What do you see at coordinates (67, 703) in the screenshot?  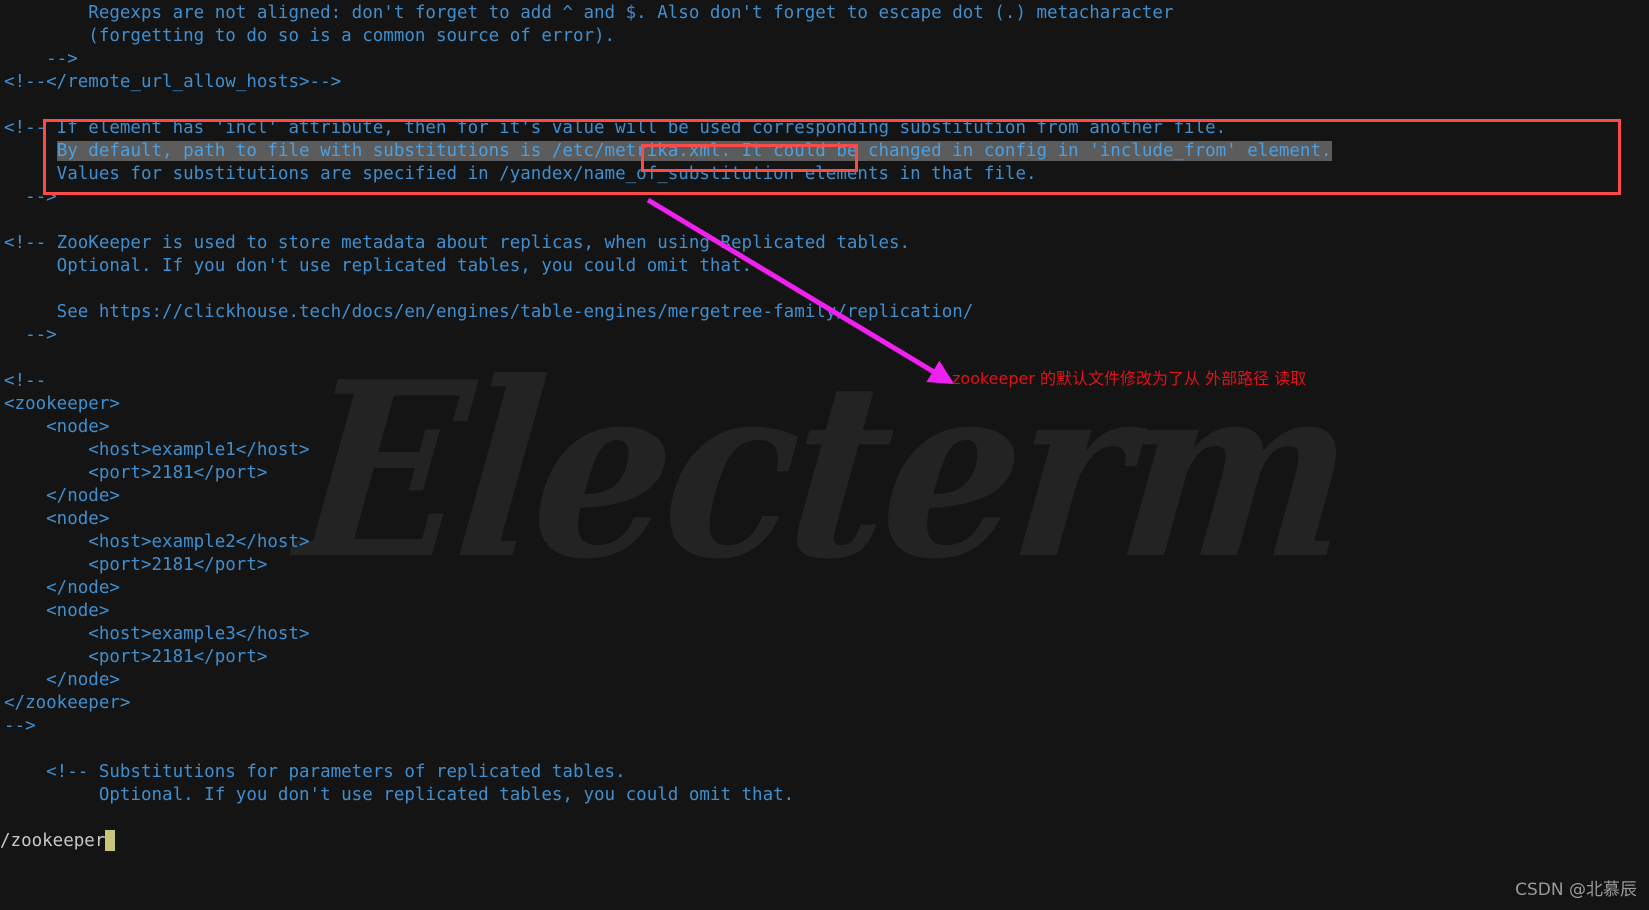 I see `code-line-segment: </zookeeper>` at bounding box center [67, 703].